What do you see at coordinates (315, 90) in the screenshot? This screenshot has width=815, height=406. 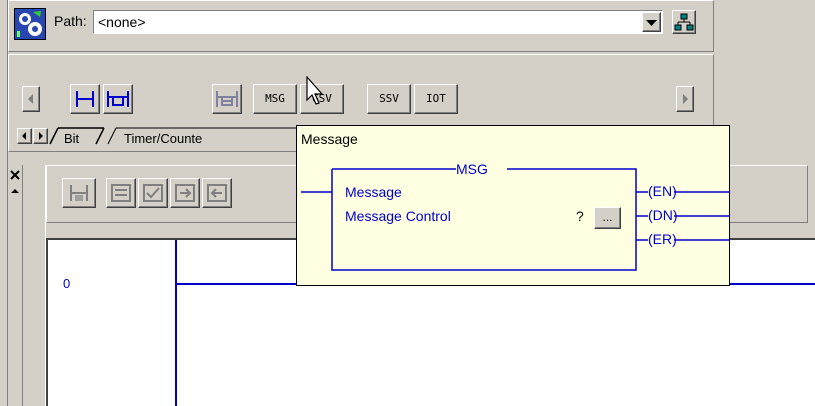 I see `mouse-cursor-icon` at bounding box center [315, 90].